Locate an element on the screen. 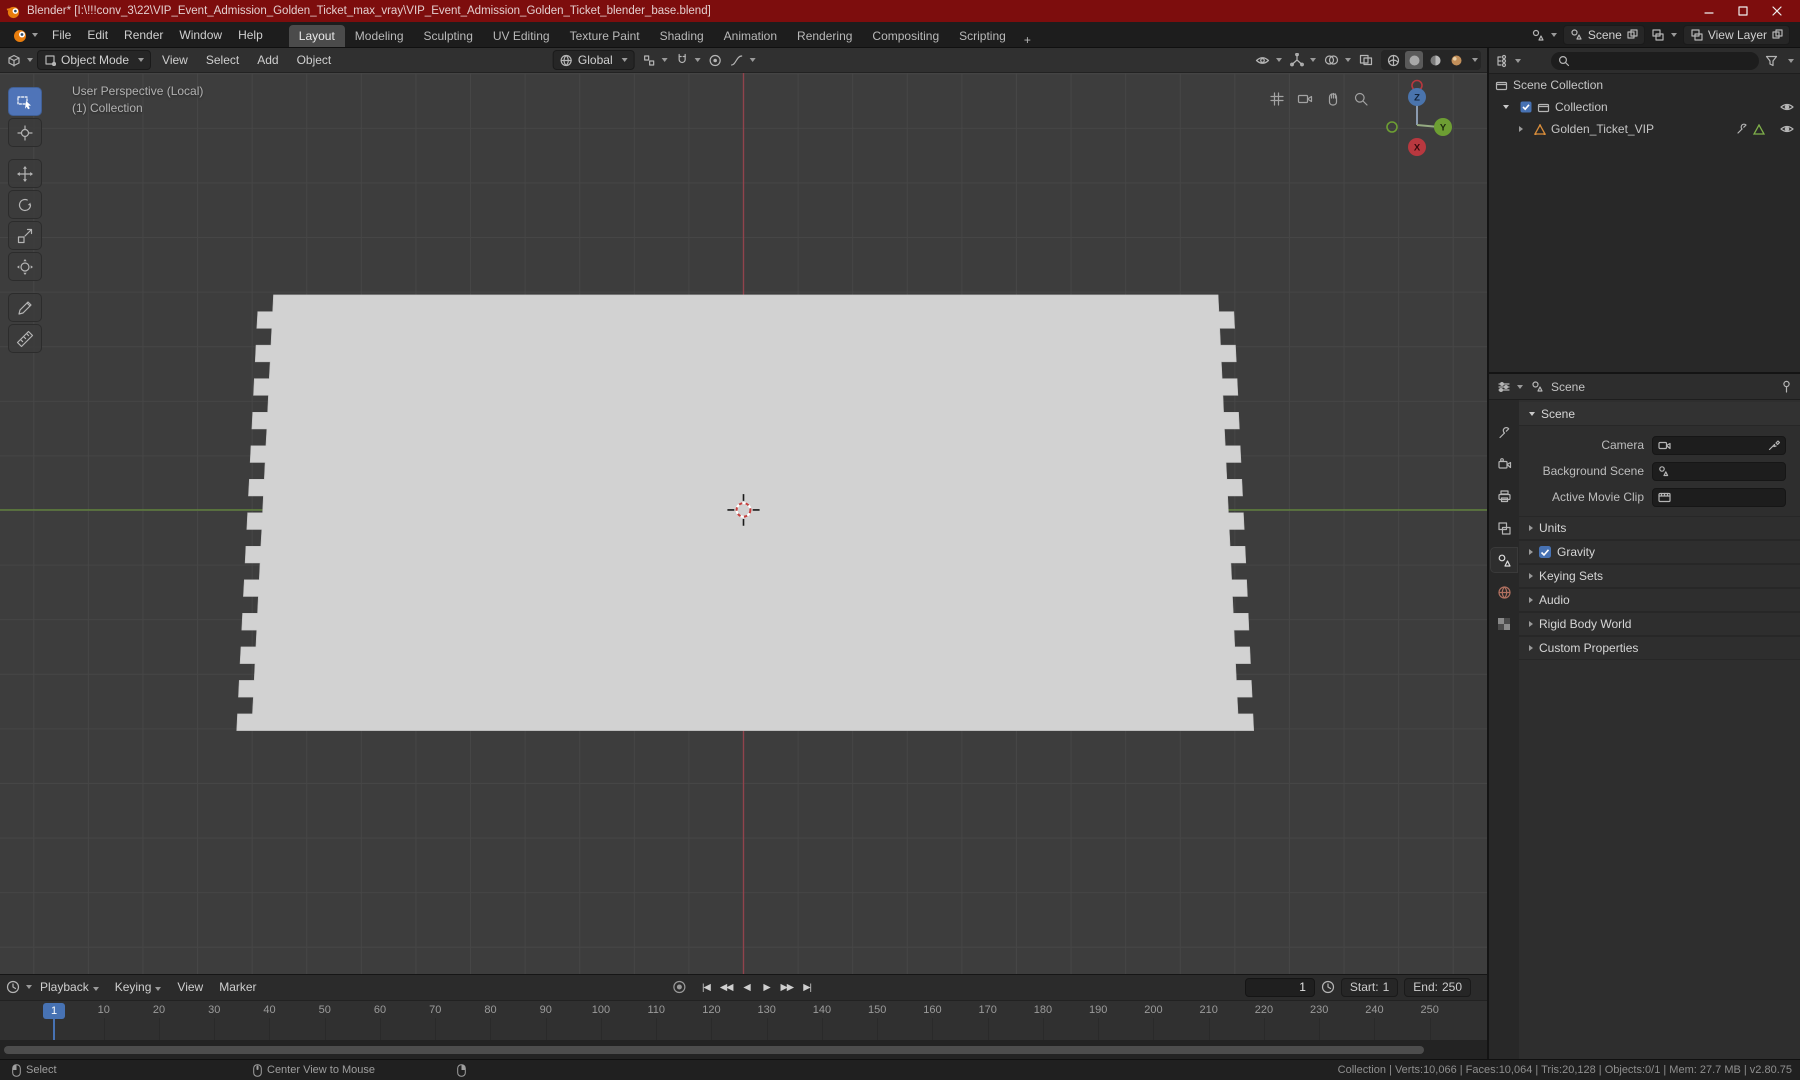  new-view-layer-icon is located at coordinates (1777, 34).